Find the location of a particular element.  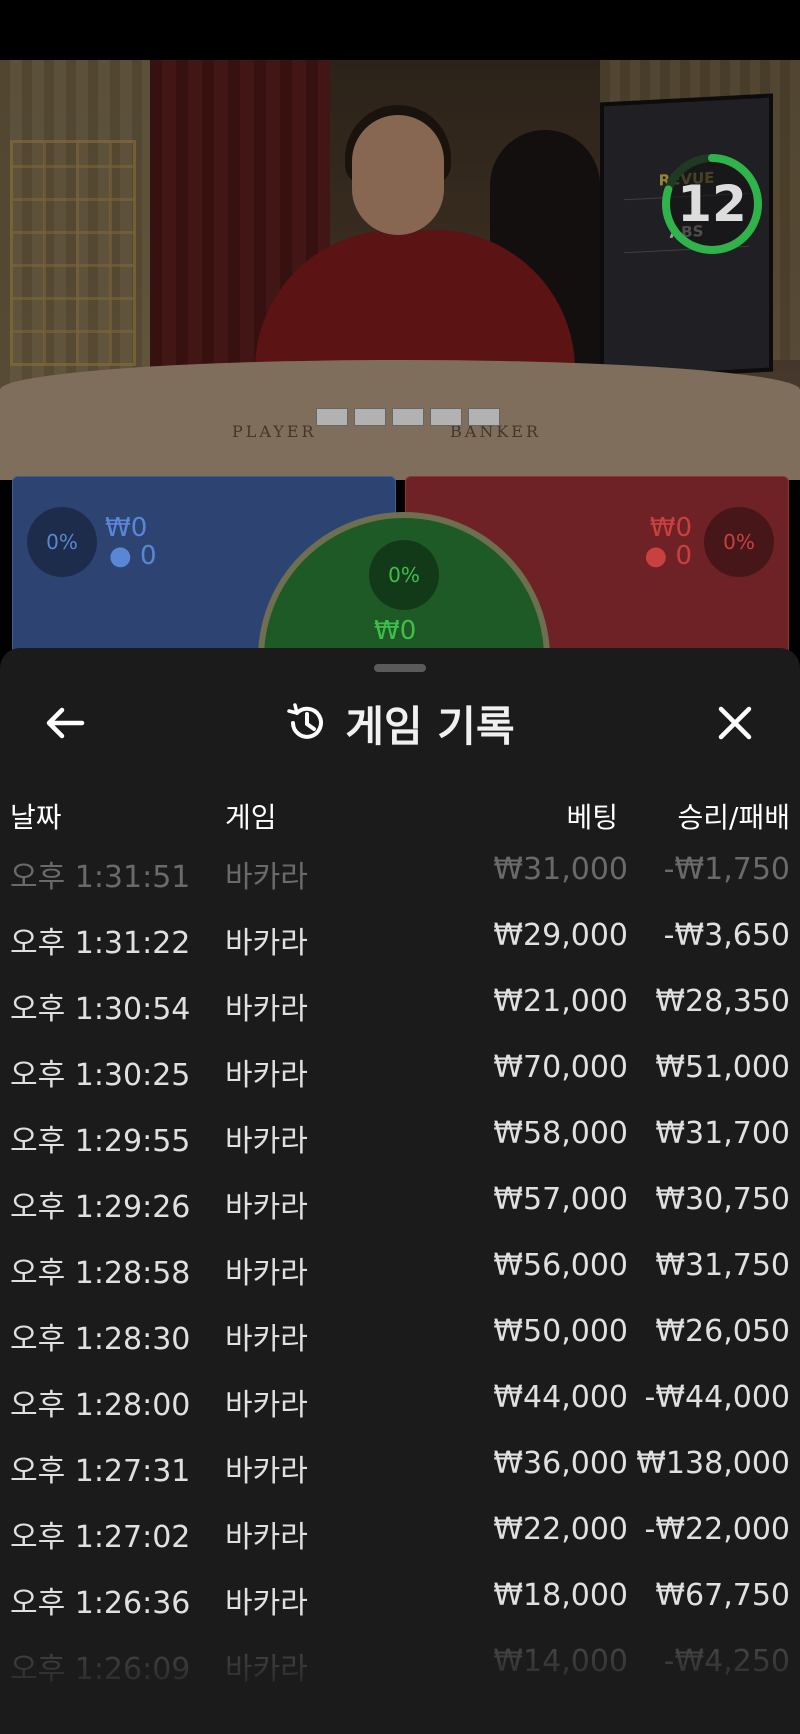

history-row: 오후 1:31:22 바카라 ₩29,000 -₩3,650 is located at coordinates (400, 951).